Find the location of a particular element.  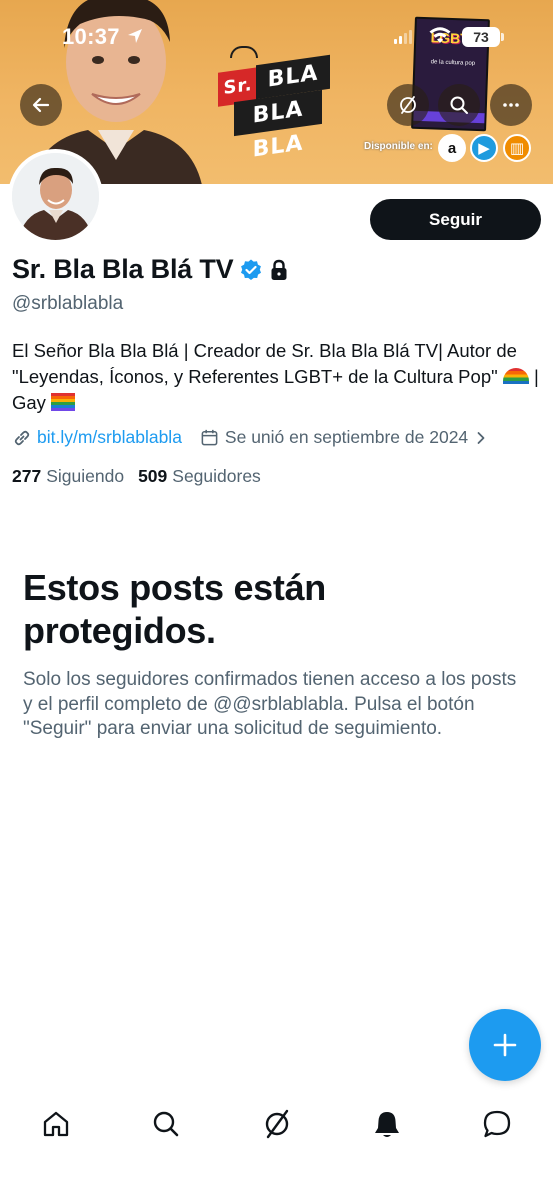

books-icon: ▥ is located at coordinates (517, 148).